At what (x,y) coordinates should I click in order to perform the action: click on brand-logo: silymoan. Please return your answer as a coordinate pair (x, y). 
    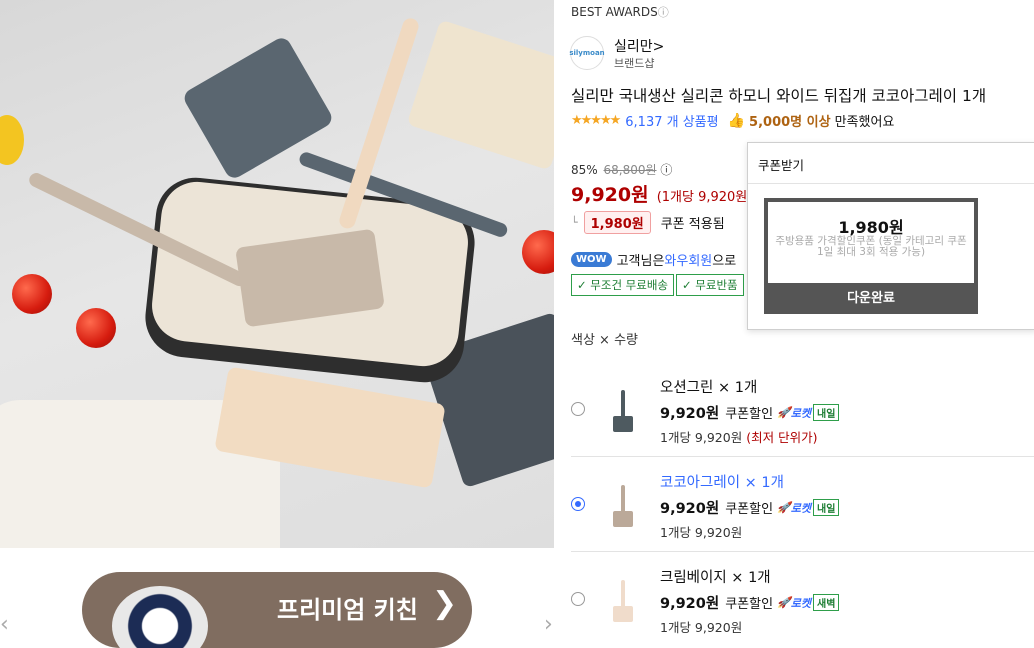
    Looking at the image, I should click on (587, 53).